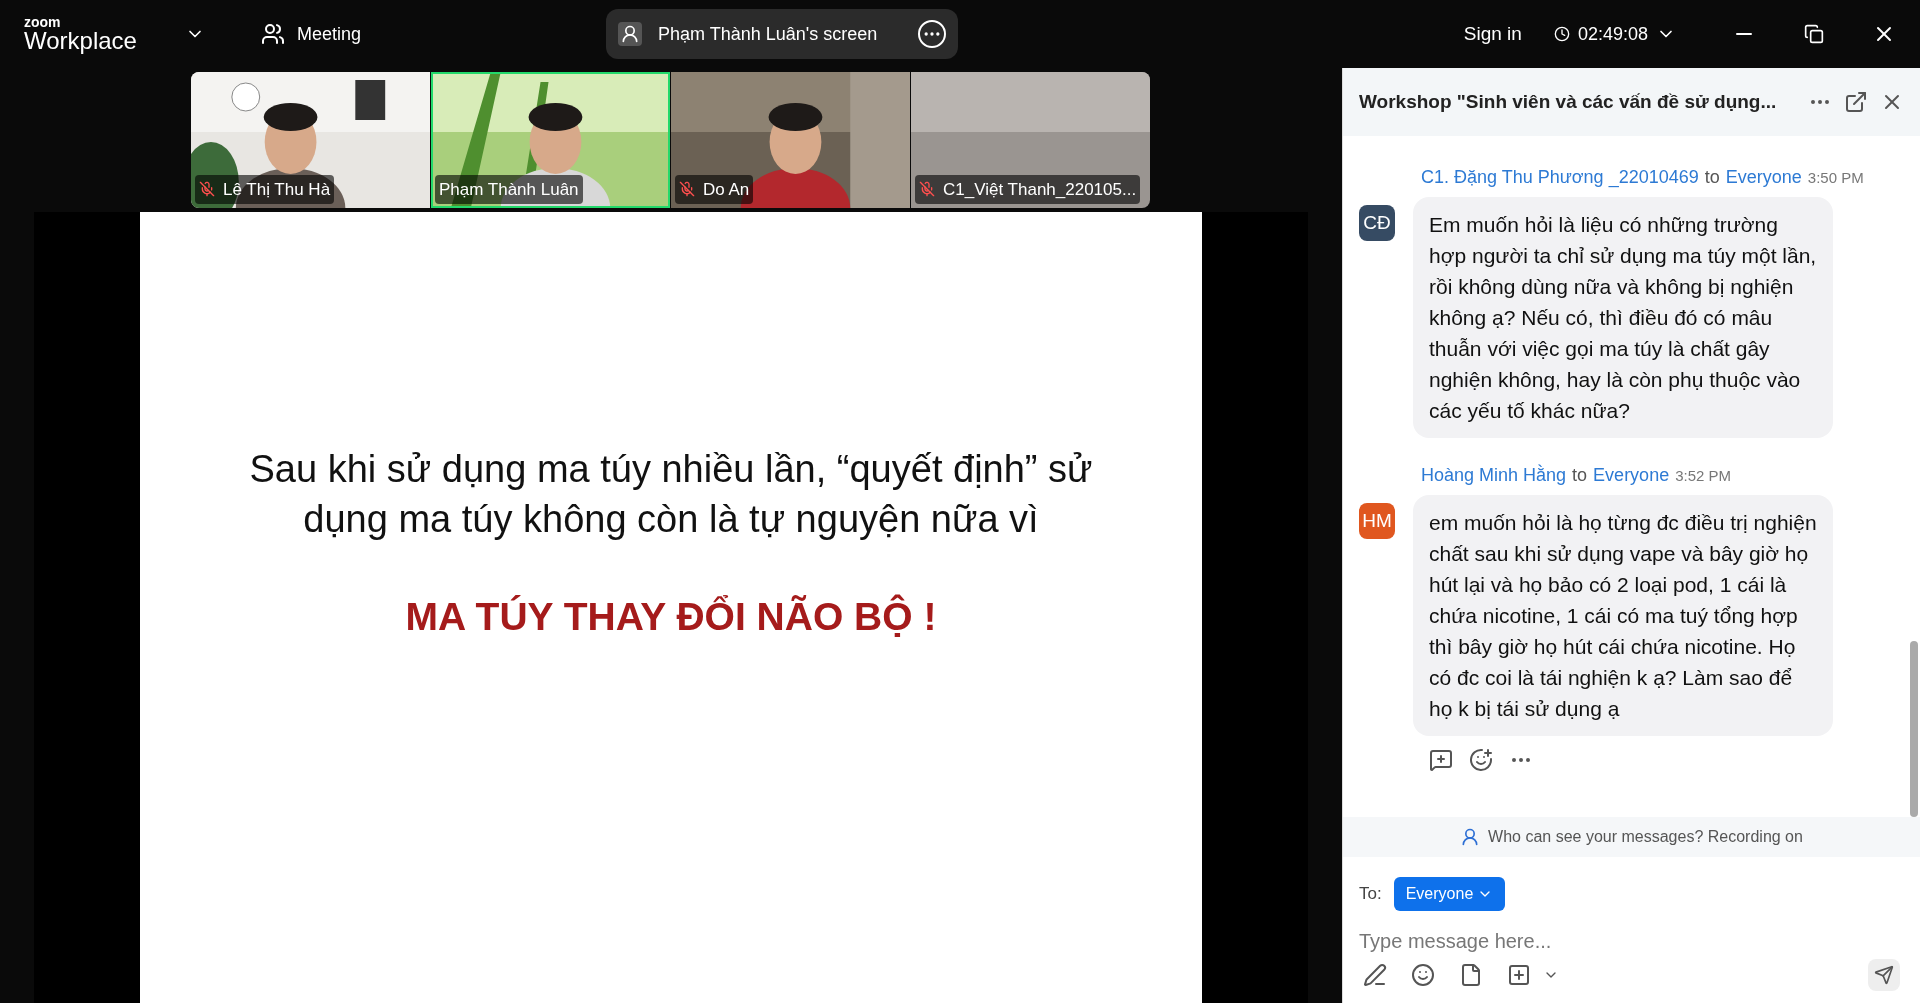  I want to click on file-icon, so click(1471, 975).